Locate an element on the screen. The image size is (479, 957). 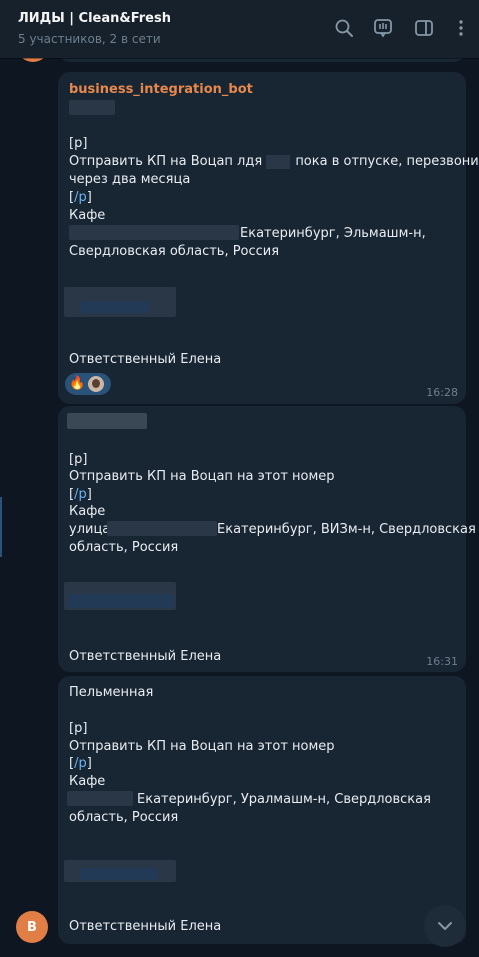
address-line: Екатеринбург, Эльмашм-н, is located at coordinates (333, 233).